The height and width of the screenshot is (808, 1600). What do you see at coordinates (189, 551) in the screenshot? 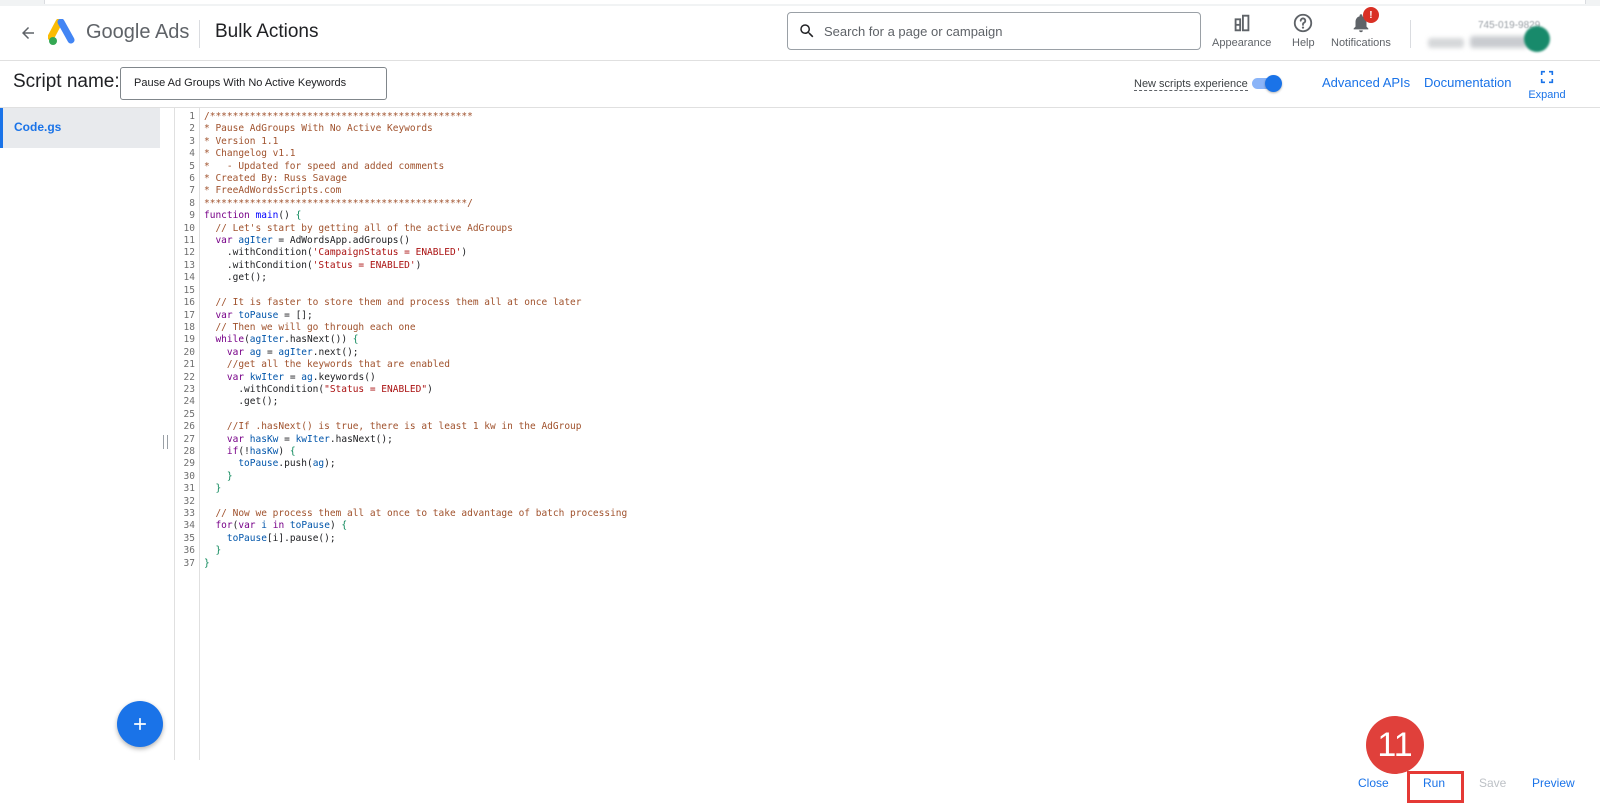
I see `line-number: 36` at bounding box center [189, 551].